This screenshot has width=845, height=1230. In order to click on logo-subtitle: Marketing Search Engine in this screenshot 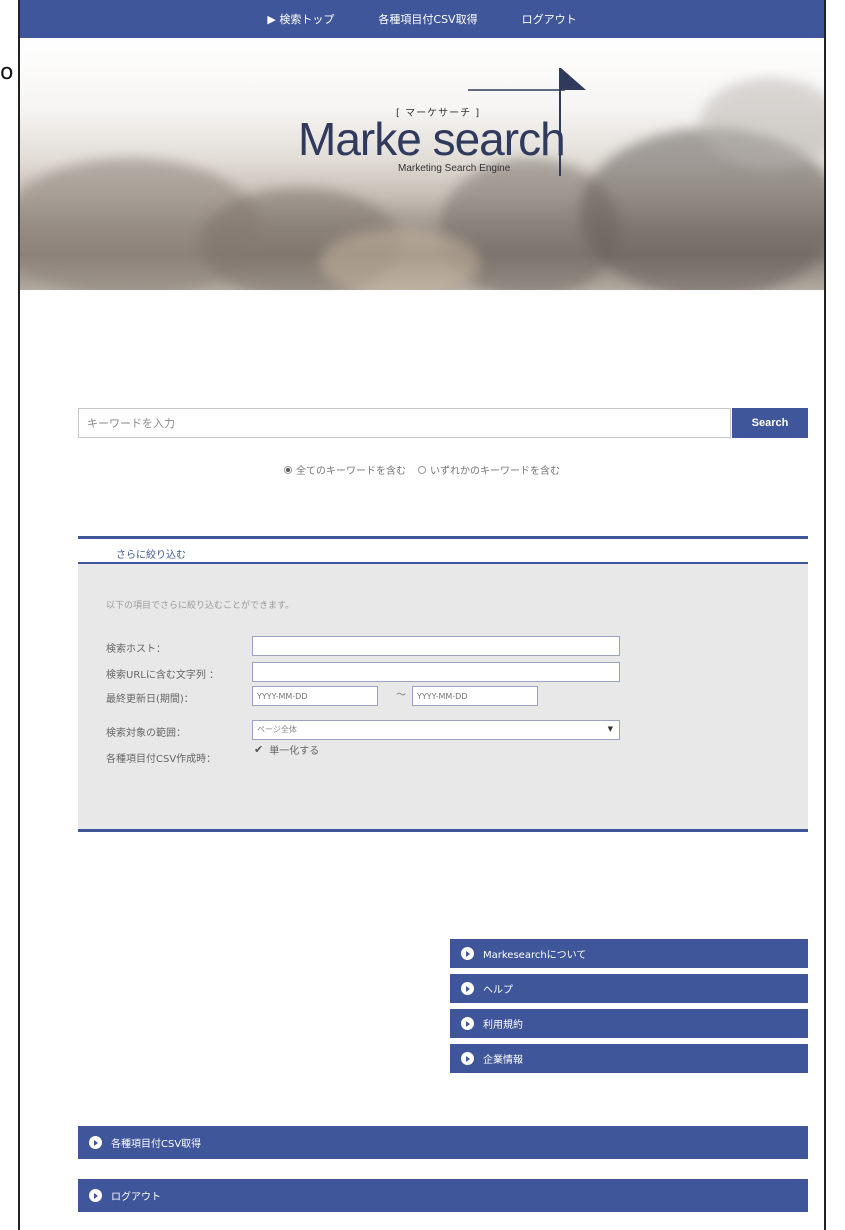, I will do `click(454, 168)`.